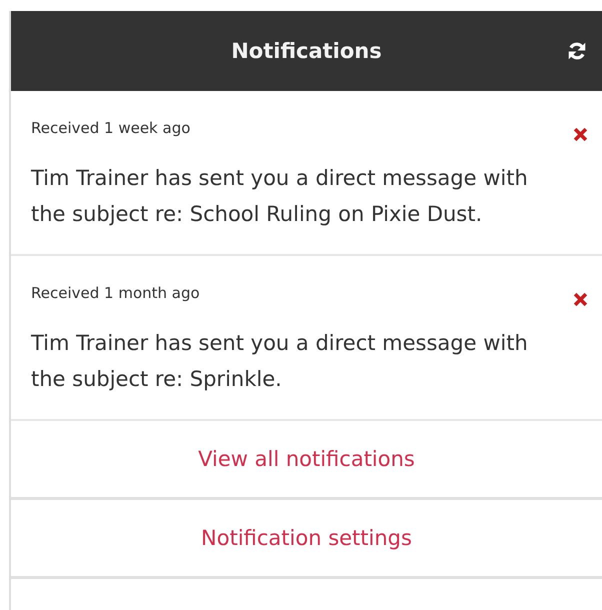 The image size is (602, 610). I want to click on notification-message: Tim Trainer has sent you a direct message with the subject re: Sprinkle., so click(280, 361).